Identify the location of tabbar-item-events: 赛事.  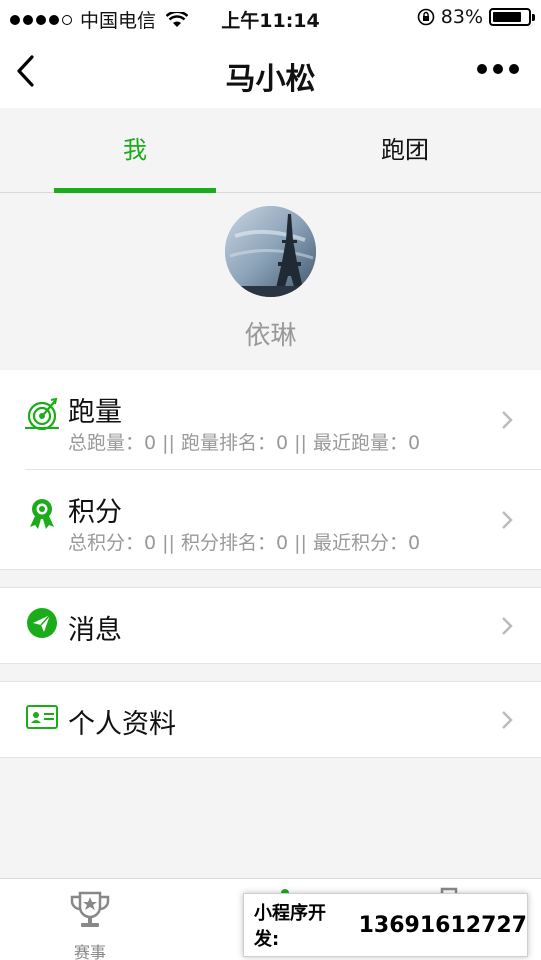
(90, 919).